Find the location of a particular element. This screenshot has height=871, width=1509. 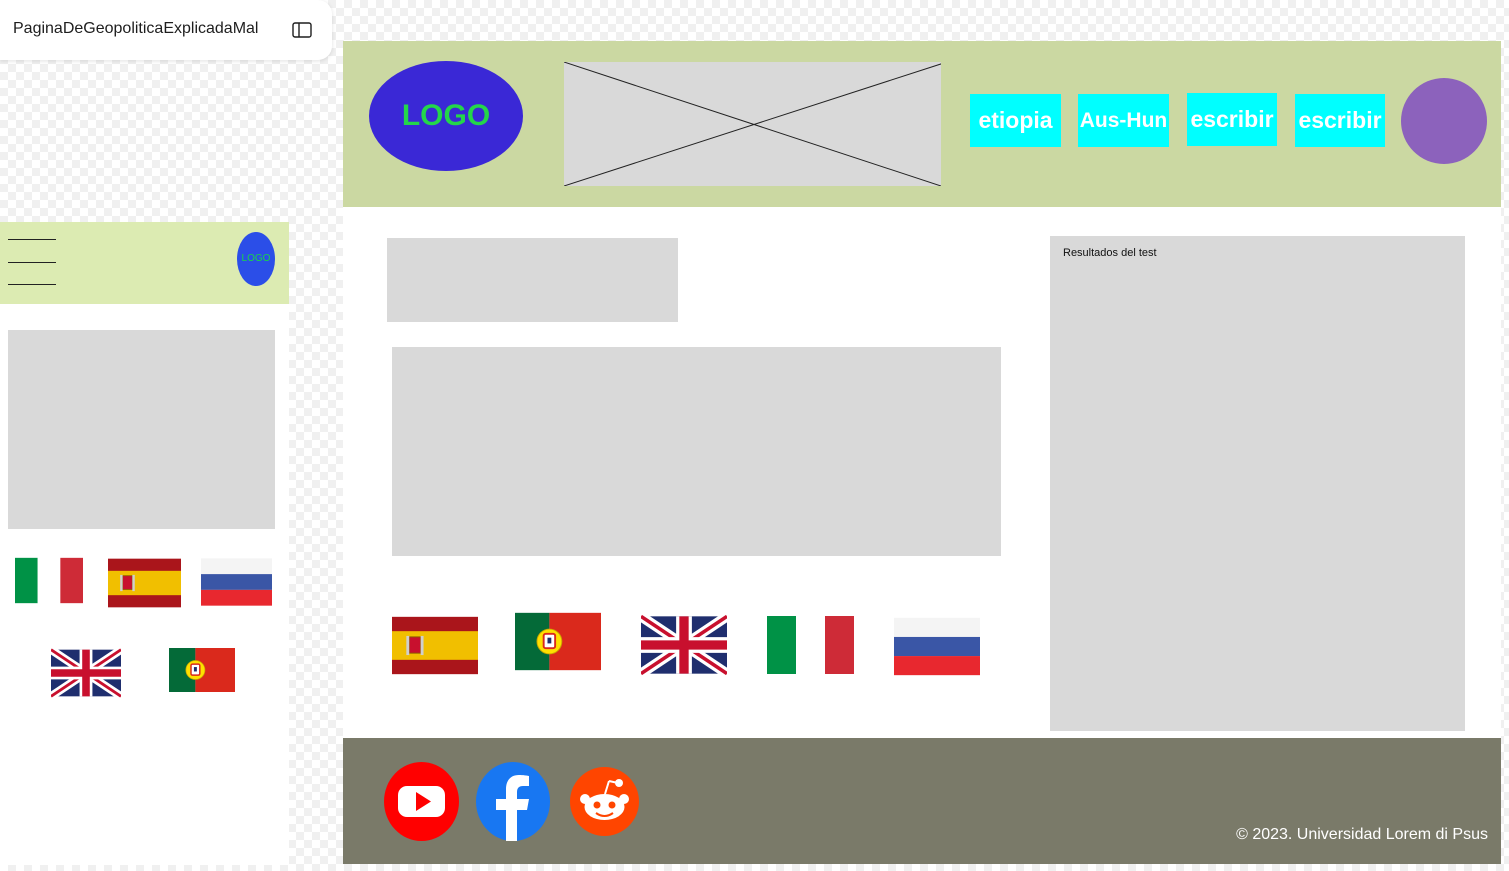

reddit-icon is located at coordinates (604, 801).